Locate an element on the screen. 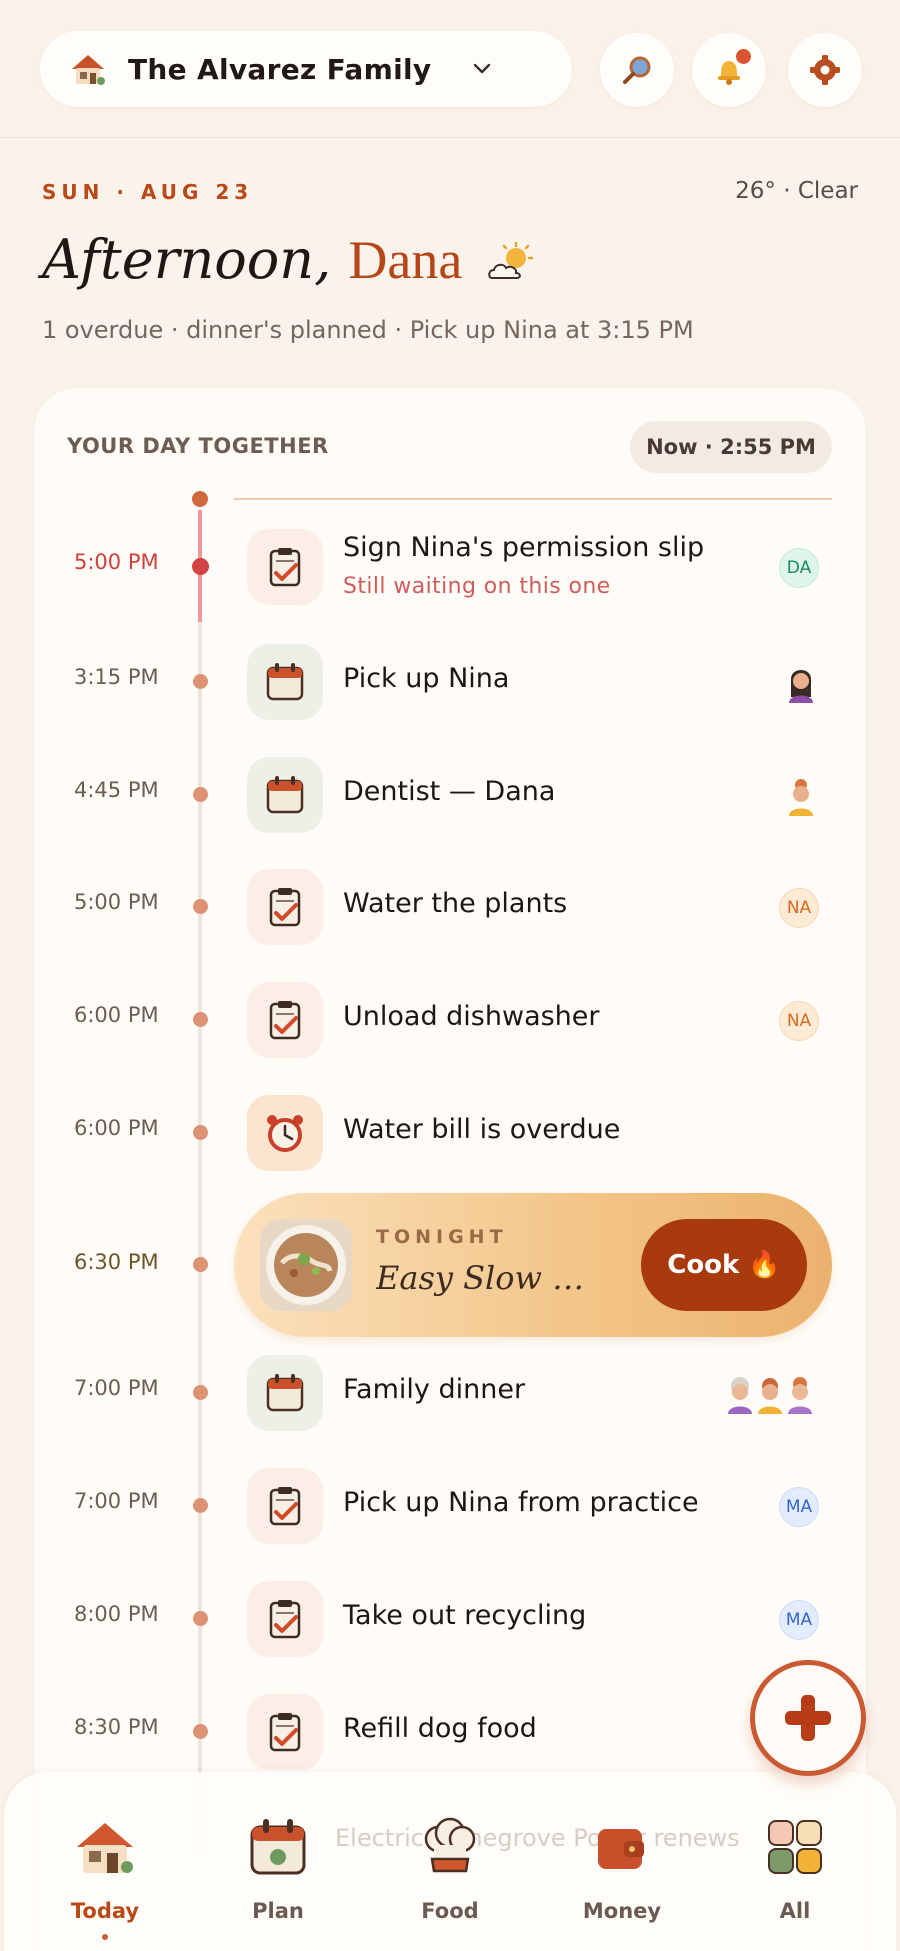  item-time: 8:30 PM is located at coordinates (116, 1727).